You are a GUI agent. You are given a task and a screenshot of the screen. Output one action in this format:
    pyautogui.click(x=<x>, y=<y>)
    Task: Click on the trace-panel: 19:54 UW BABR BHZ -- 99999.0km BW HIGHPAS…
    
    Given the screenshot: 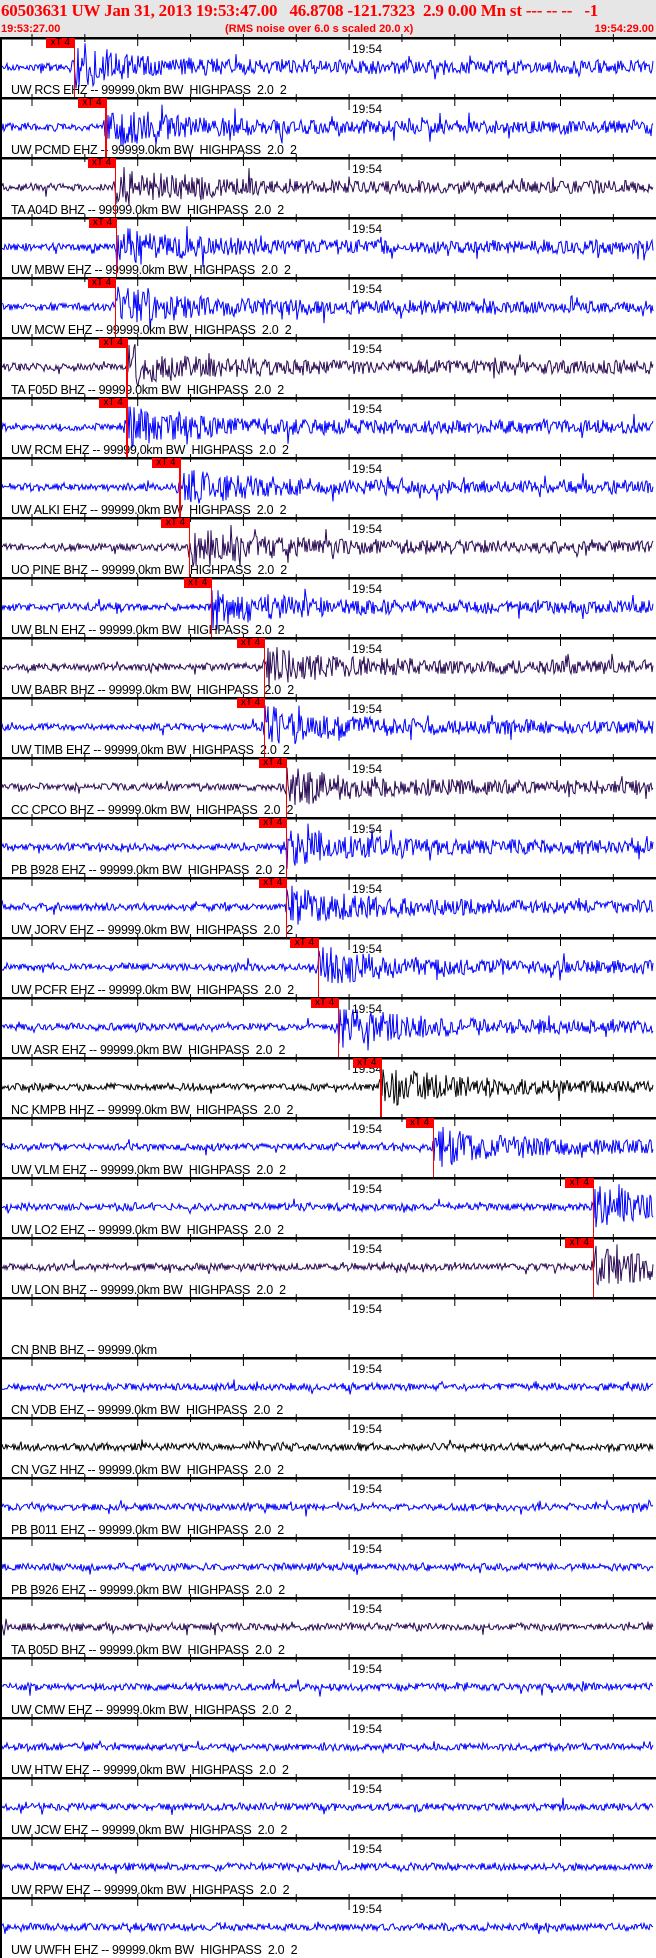 What is the action you would take?
    pyautogui.click(x=328, y=666)
    